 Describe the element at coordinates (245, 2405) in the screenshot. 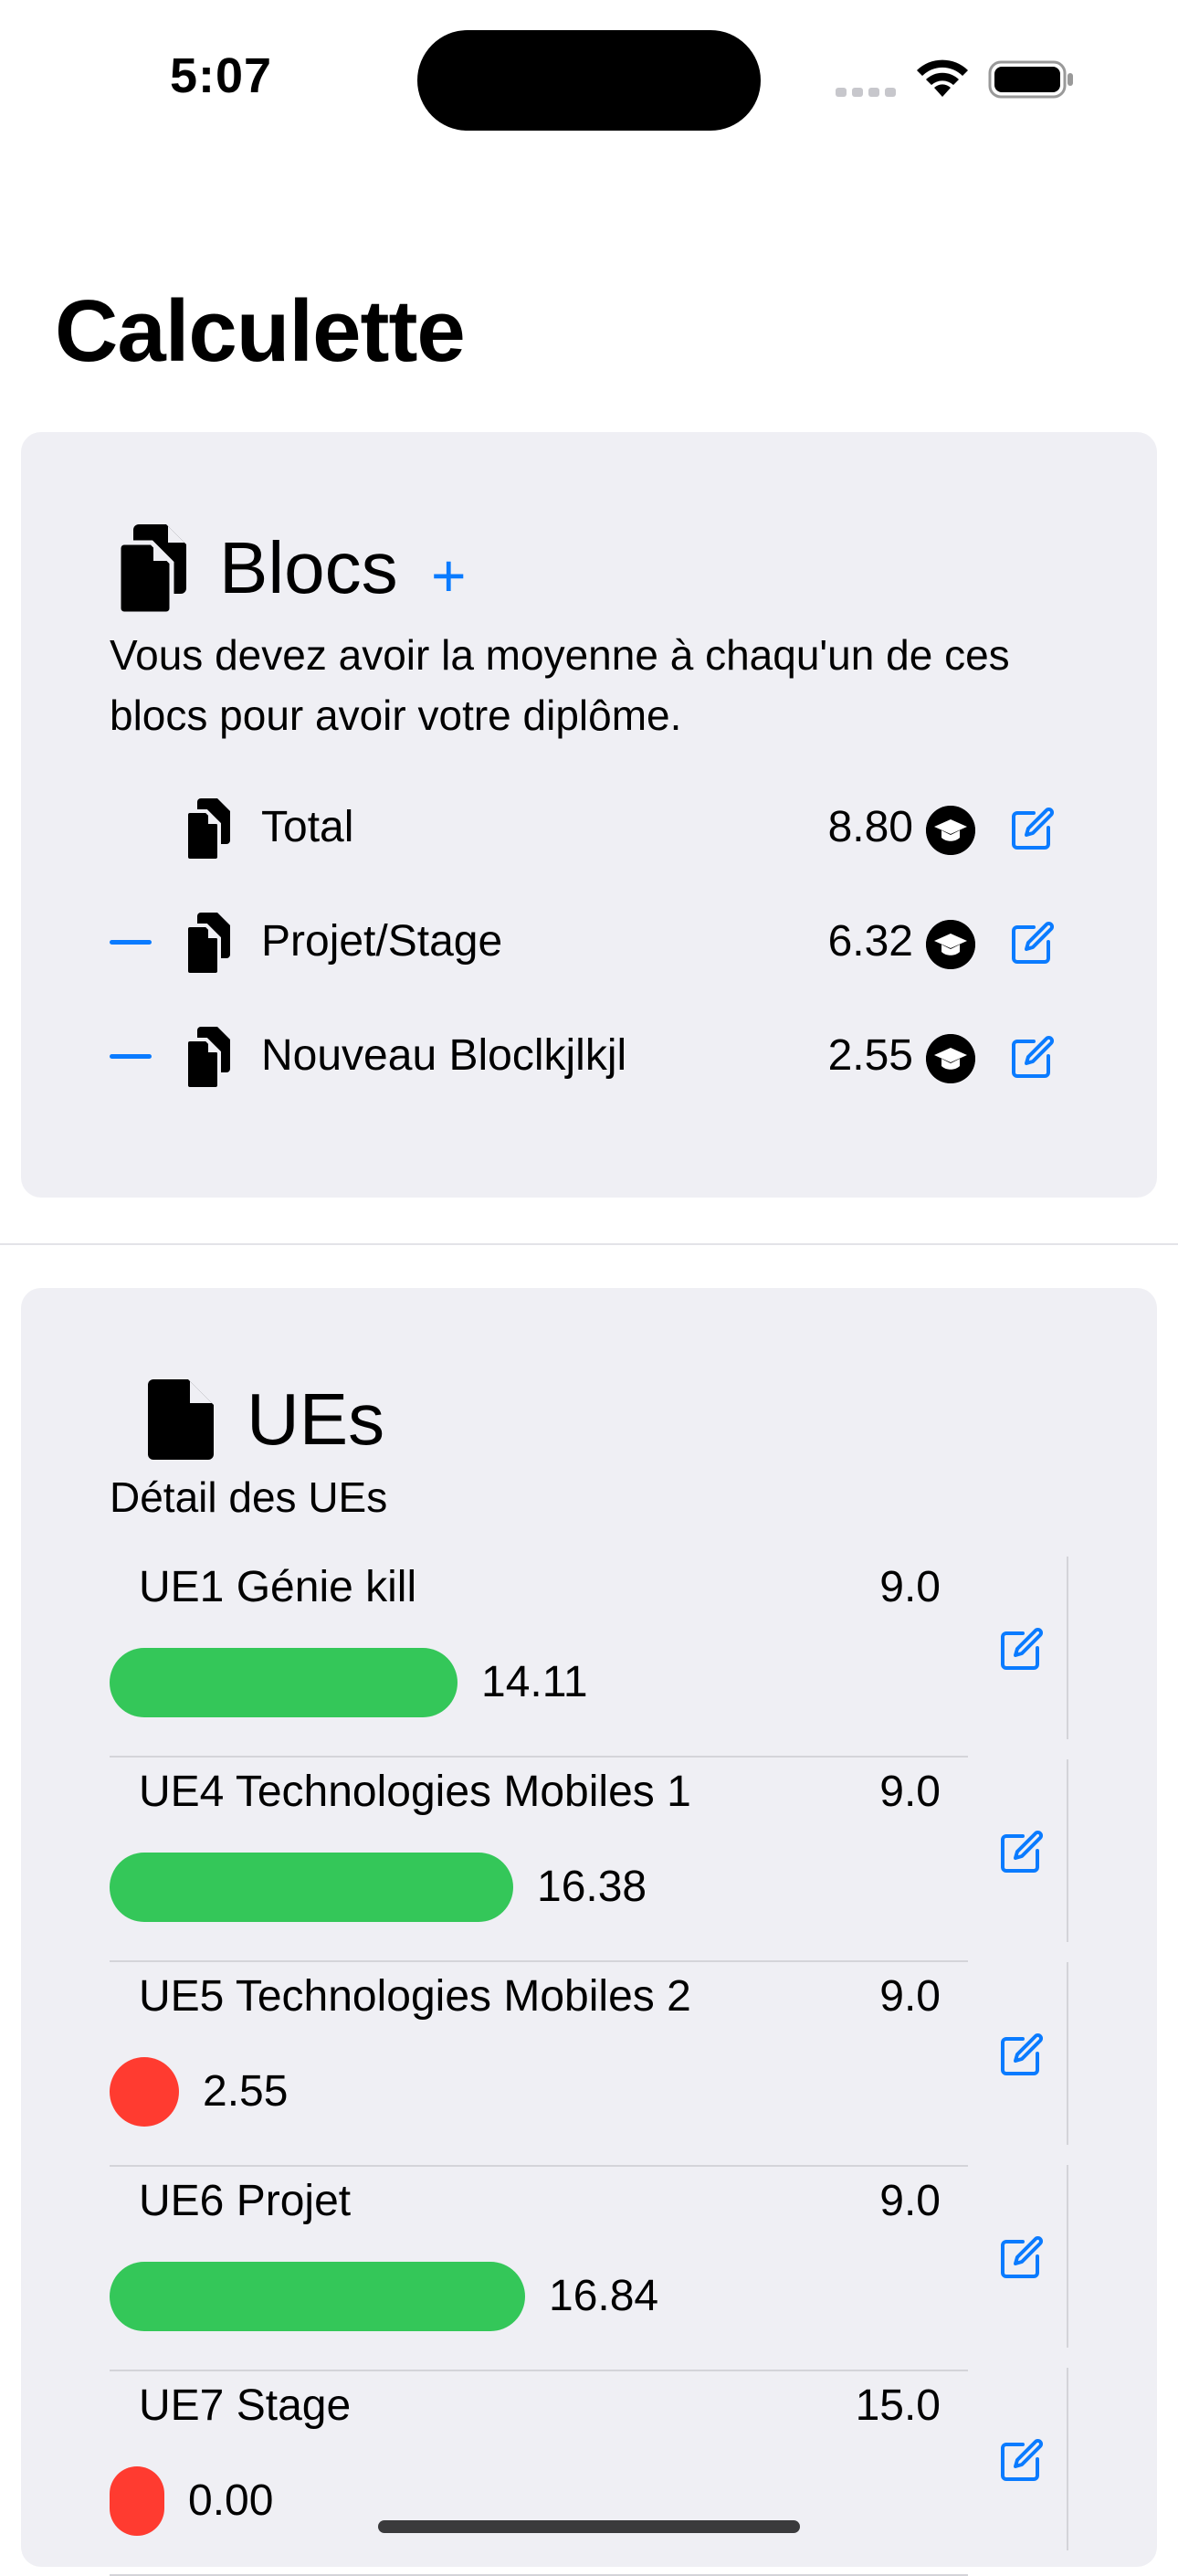

I see `ue-name: UE7 Stage` at that location.